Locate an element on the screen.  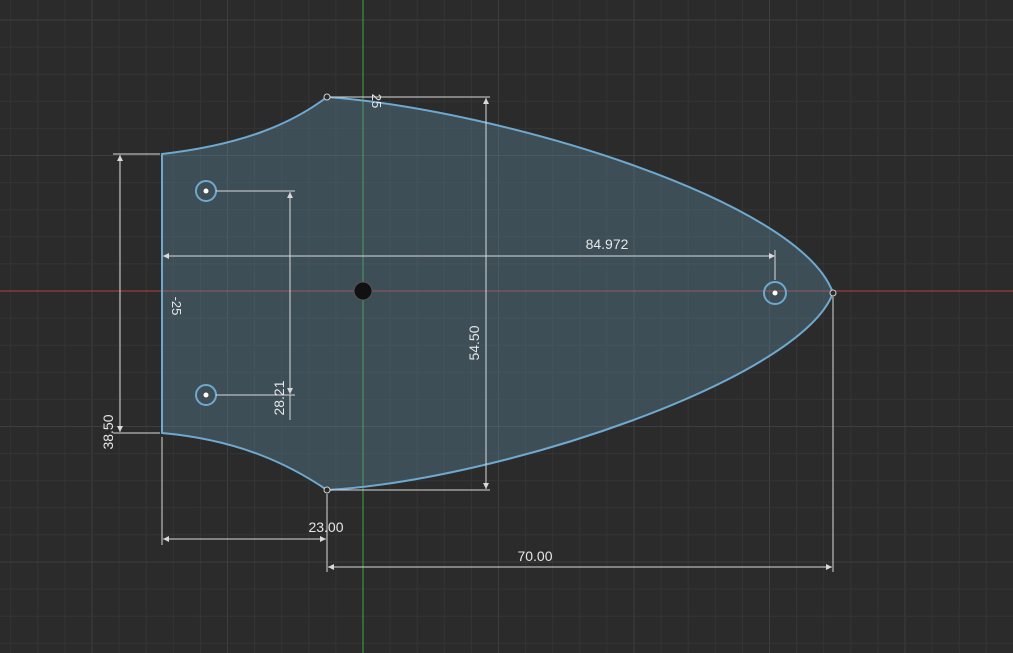
dimension-length-right-value: 70.00 is located at coordinates (534, 556).